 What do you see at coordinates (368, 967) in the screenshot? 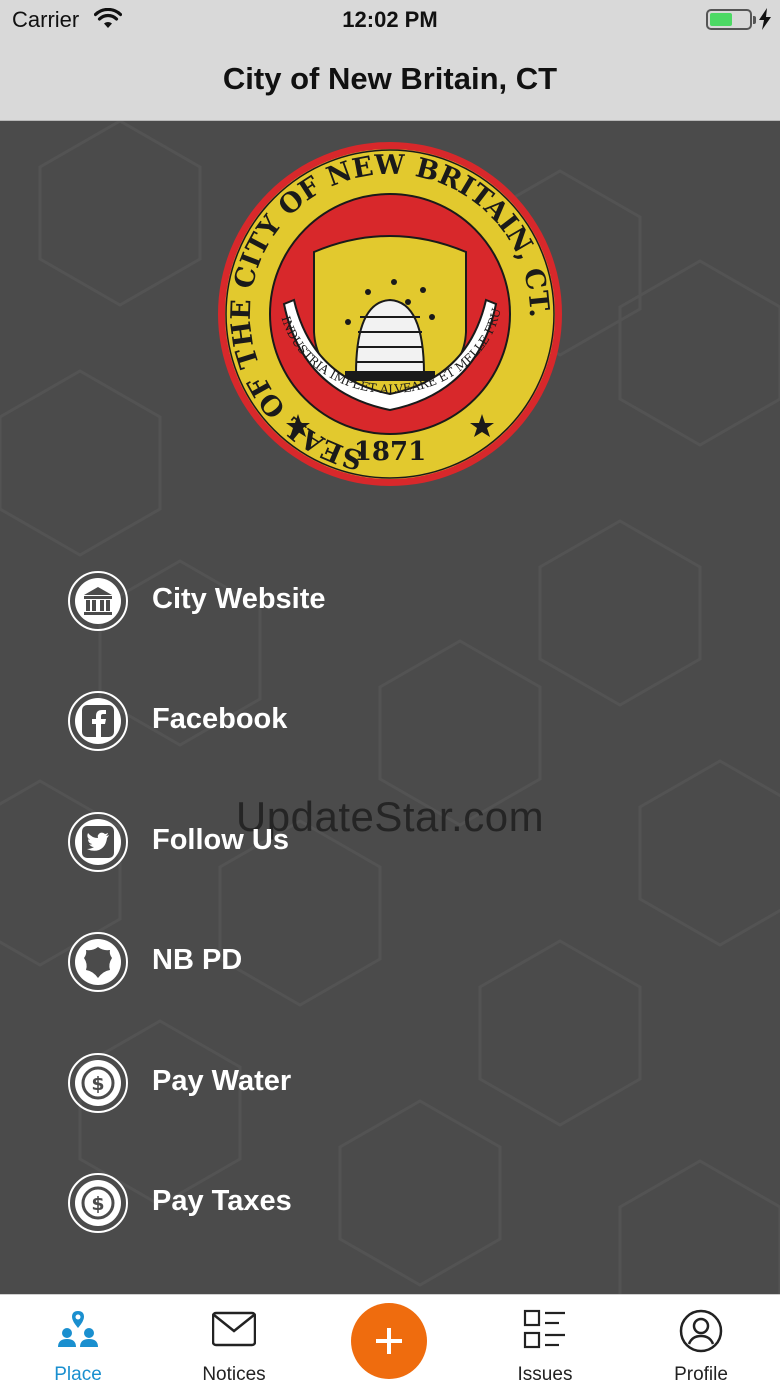
I see `menu-item-nb-pd: NB PD` at bounding box center [368, 967].